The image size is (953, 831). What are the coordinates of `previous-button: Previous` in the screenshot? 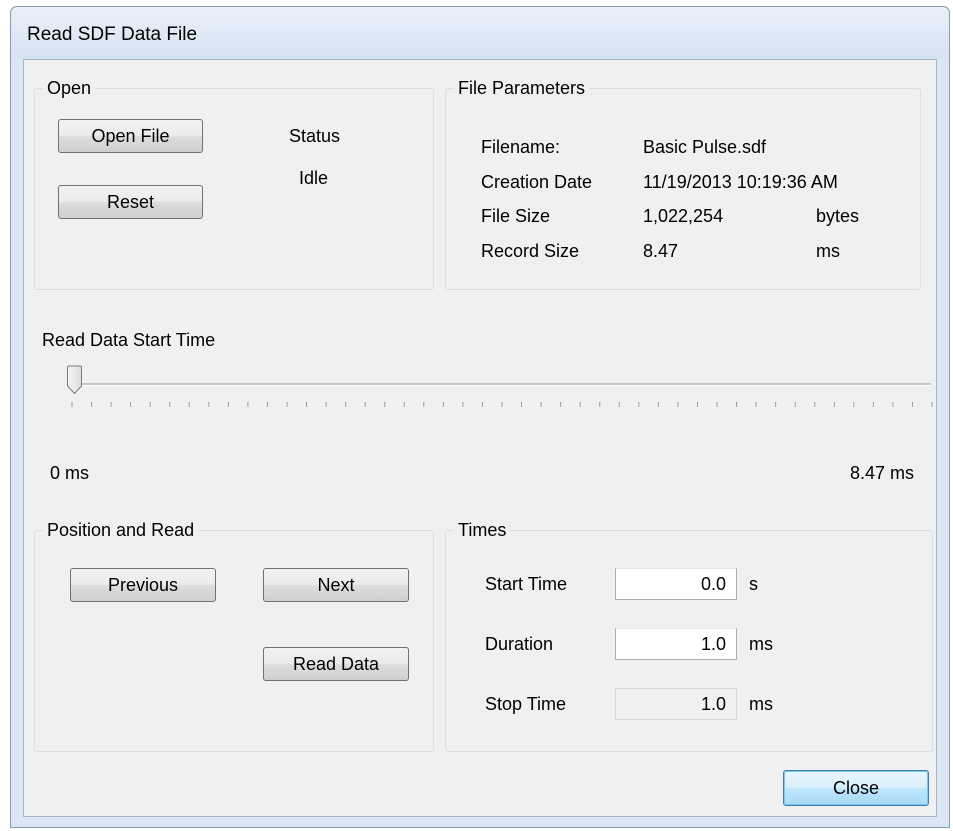 It's located at (143, 585).